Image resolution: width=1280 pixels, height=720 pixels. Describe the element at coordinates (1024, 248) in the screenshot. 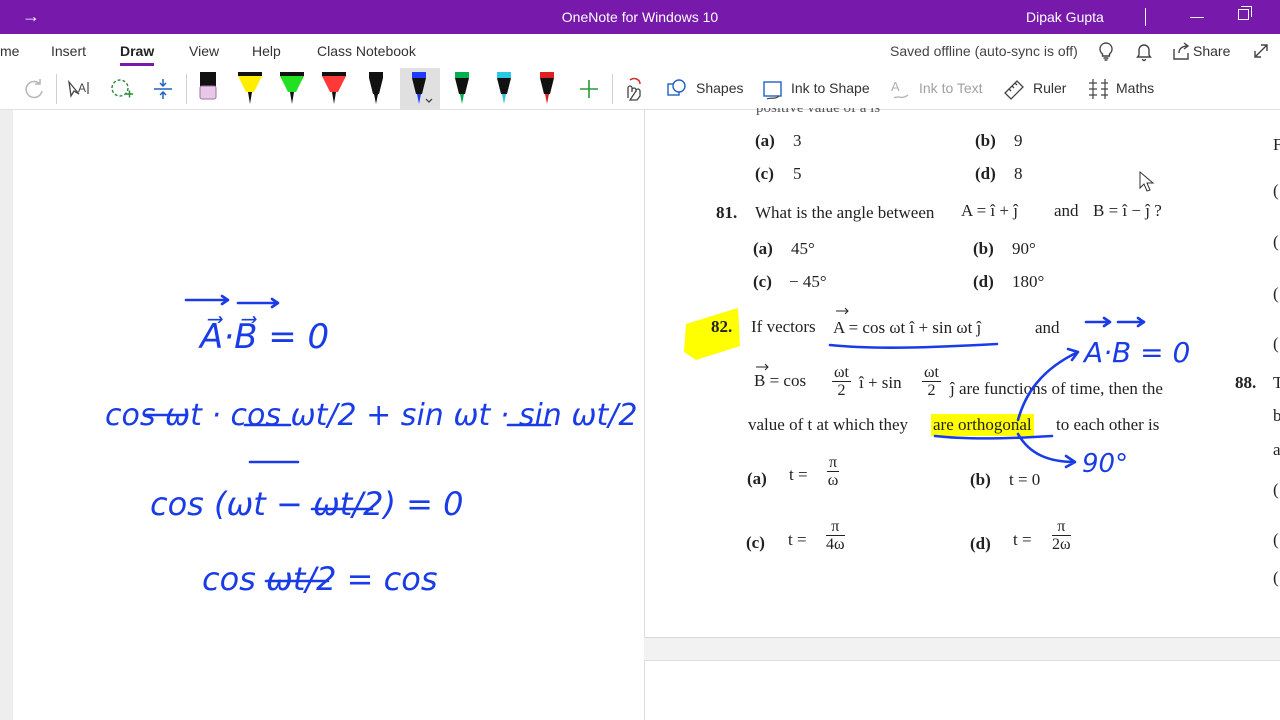

I see `q81-option-b: 90°` at that location.